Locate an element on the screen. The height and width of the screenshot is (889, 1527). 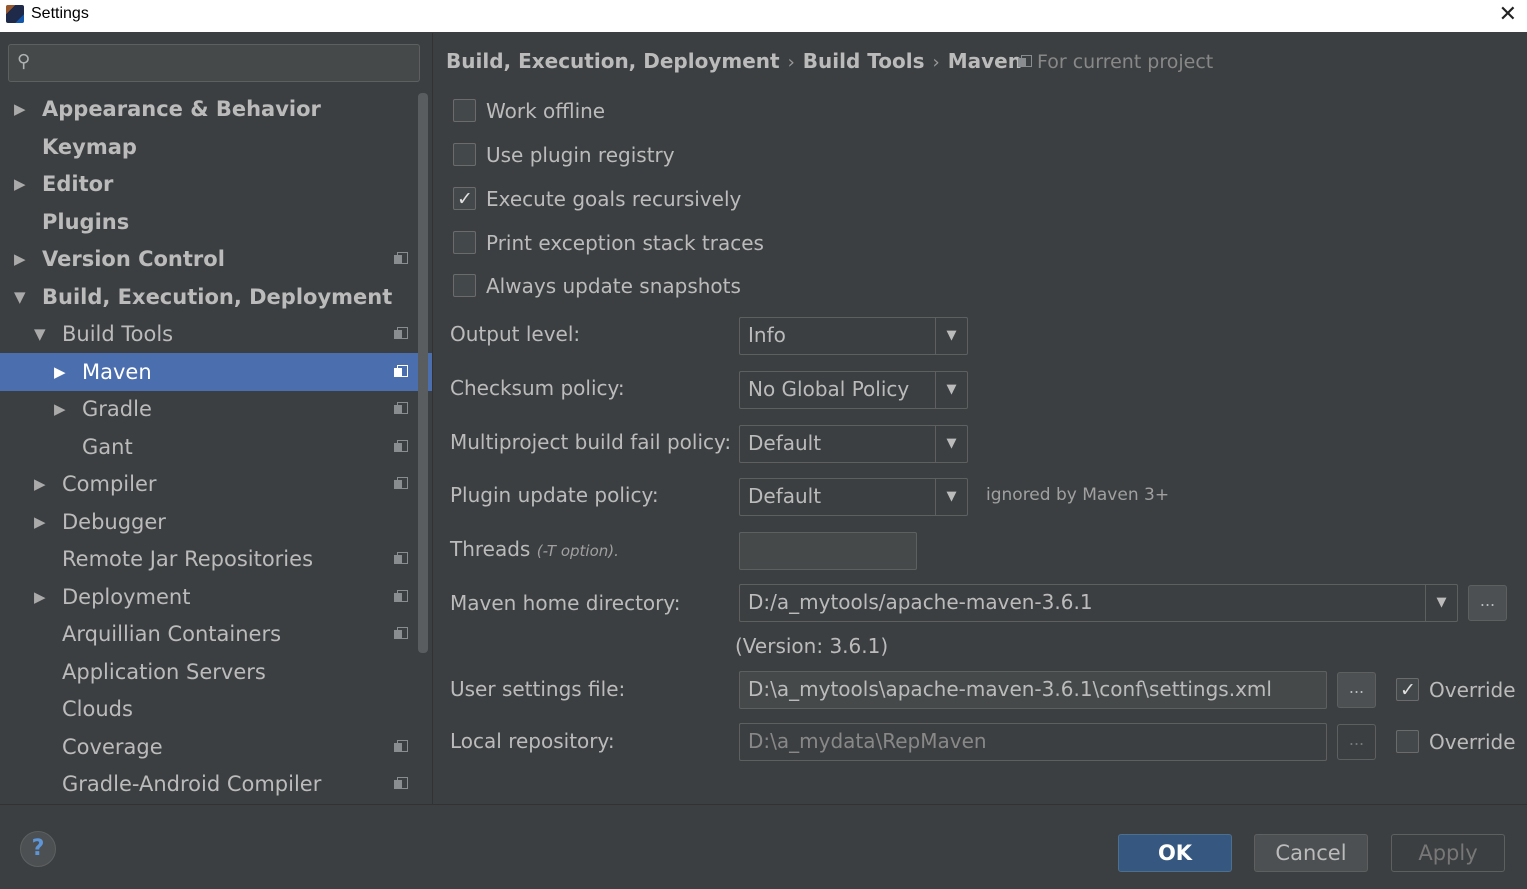
tree-item-label: Arquillian Containers is located at coordinates (172, 634).